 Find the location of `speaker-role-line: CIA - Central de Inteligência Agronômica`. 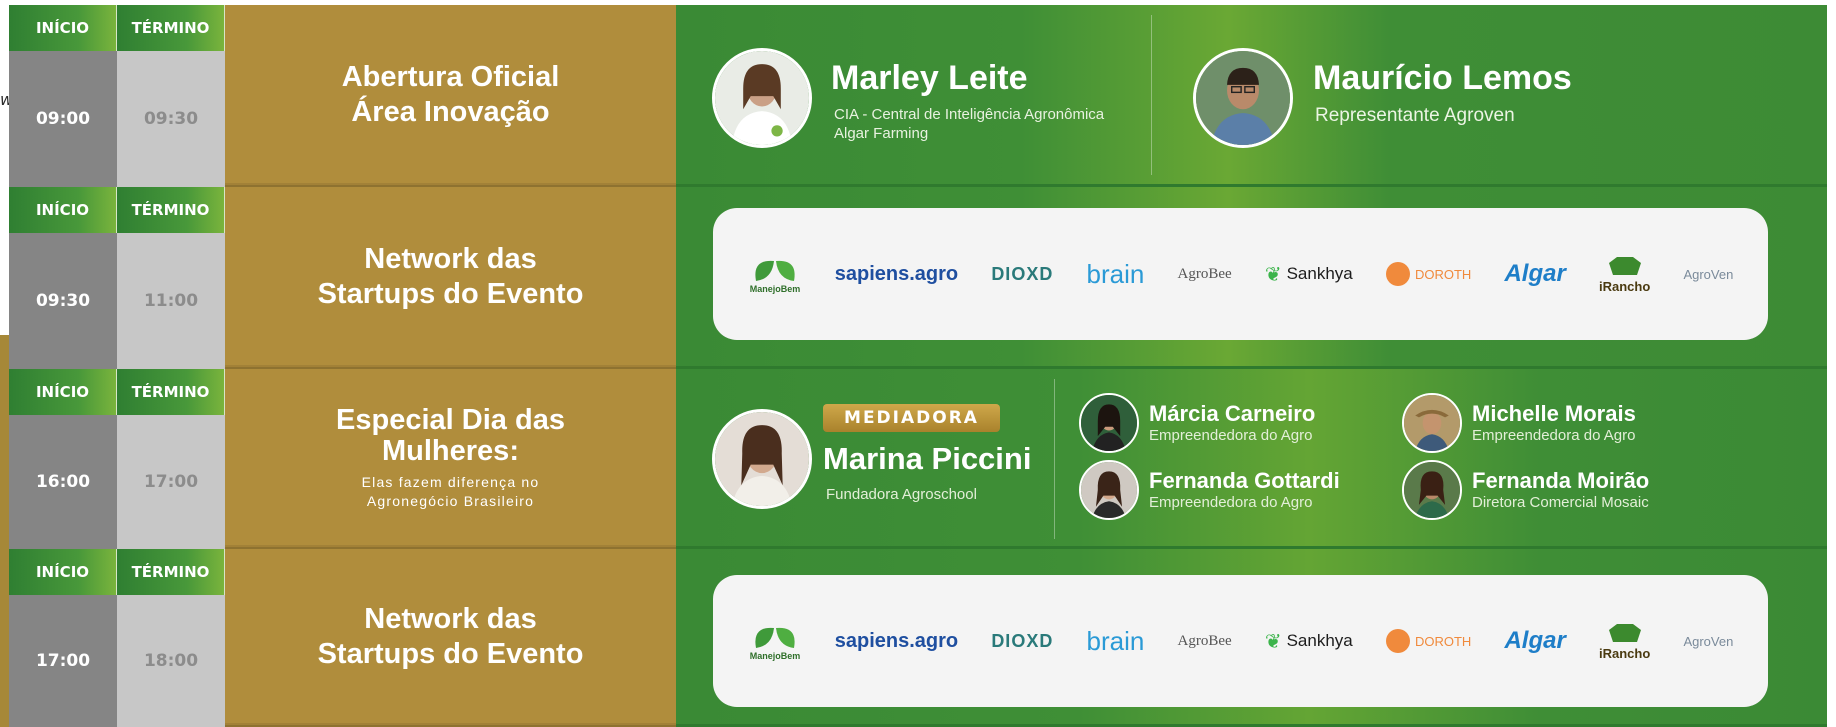

speaker-role-line: CIA - Central de Inteligência Agronômica is located at coordinates (969, 114).